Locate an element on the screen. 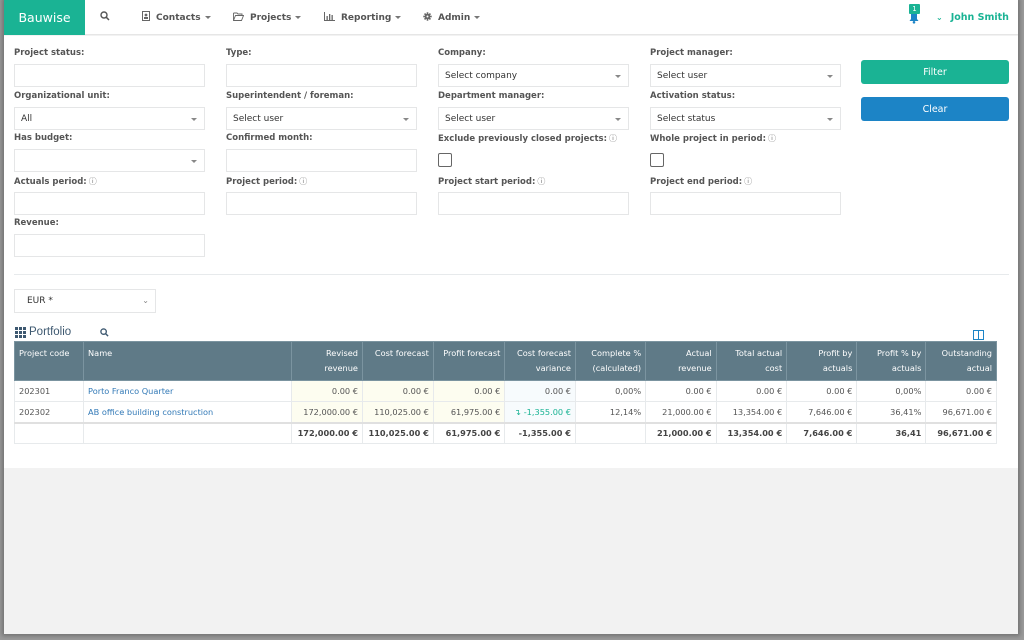  chevron-down-icon: ⌄ is located at coordinates (939, 17).